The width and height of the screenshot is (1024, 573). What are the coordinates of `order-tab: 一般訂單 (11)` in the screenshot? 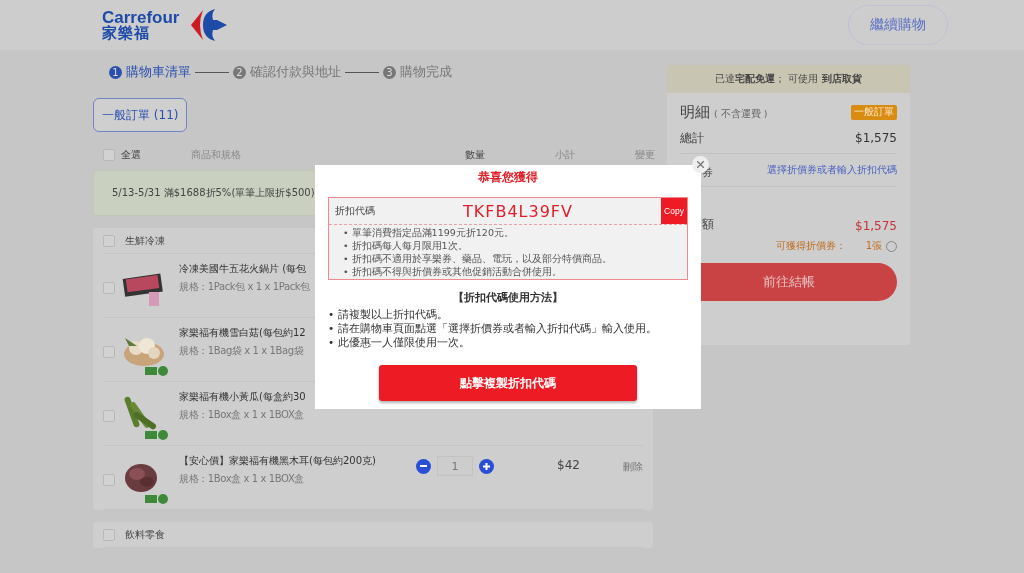 It's located at (140, 115).